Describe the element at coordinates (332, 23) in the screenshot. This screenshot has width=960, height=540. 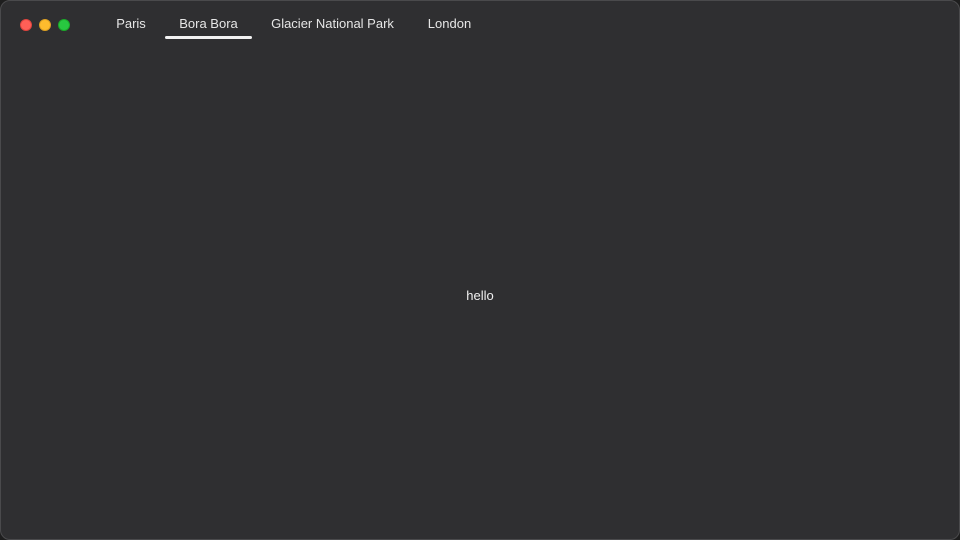
I see `tab-label: Glacier National Park` at that location.